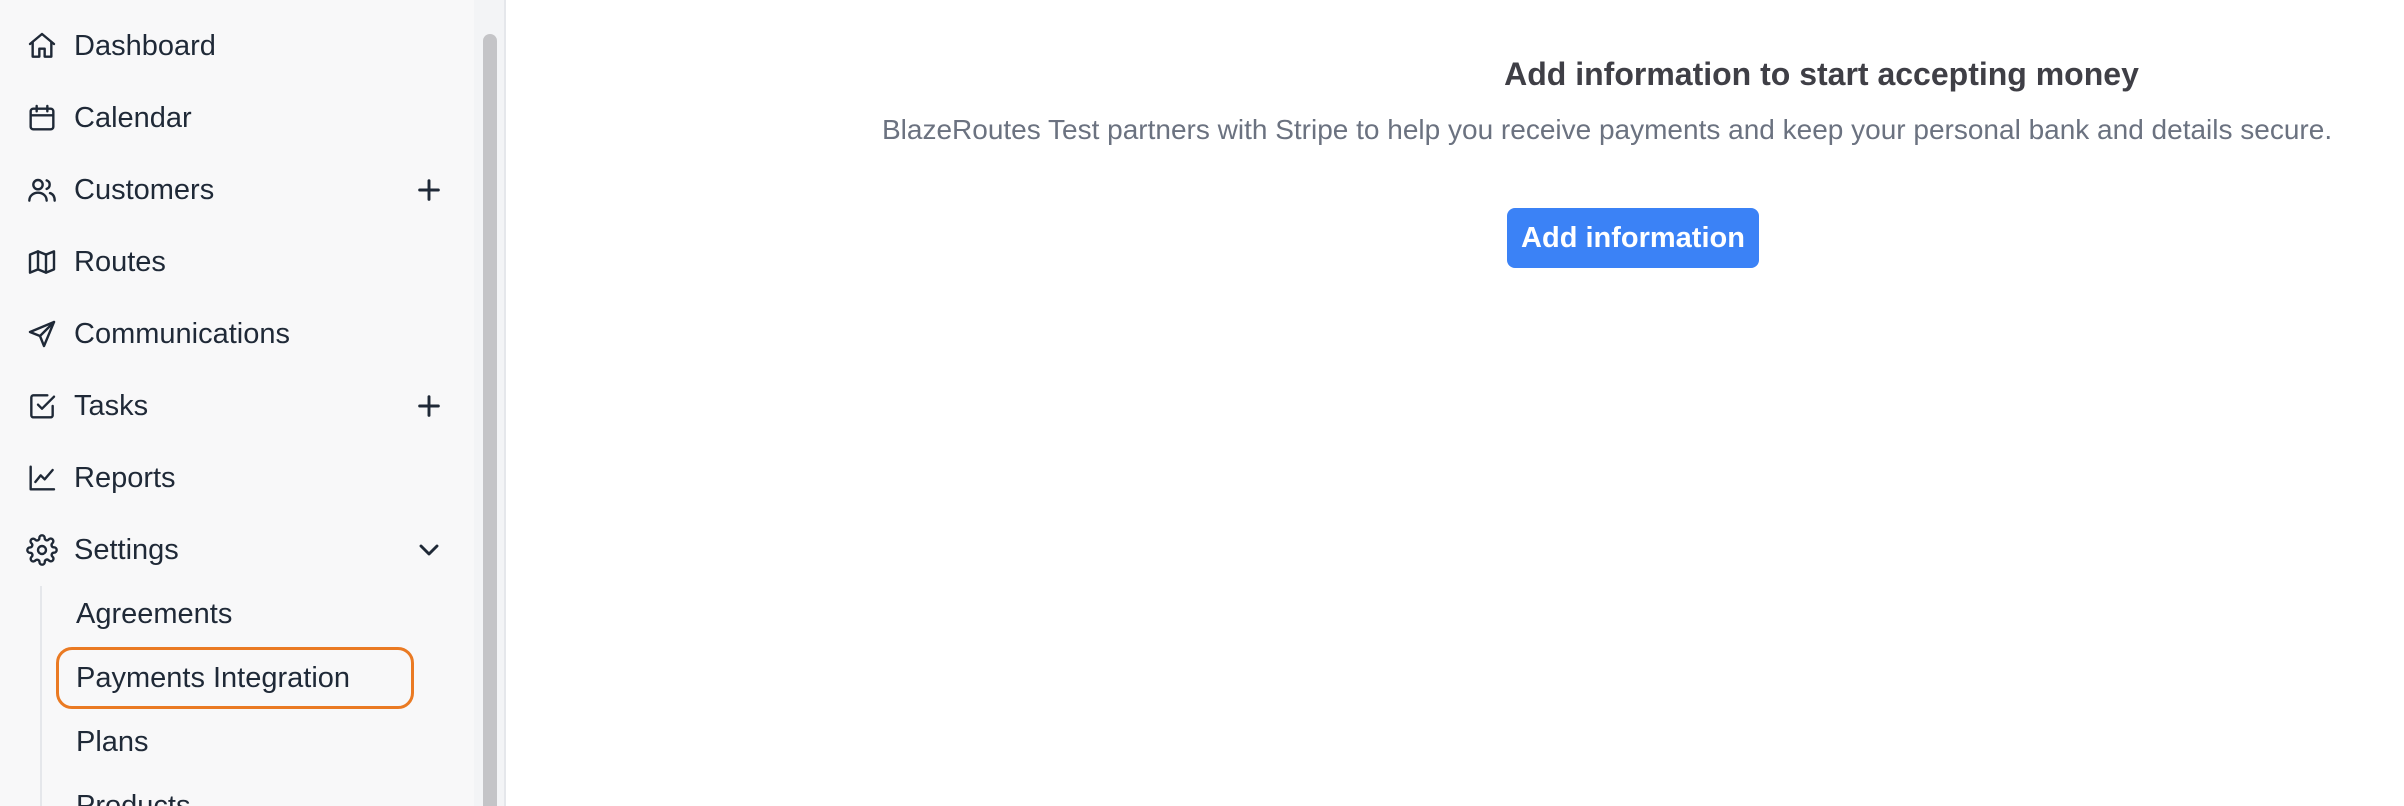 The width and height of the screenshot is (2404, 806). I want to click on add-customer-plus-icon, so click(429, 190).